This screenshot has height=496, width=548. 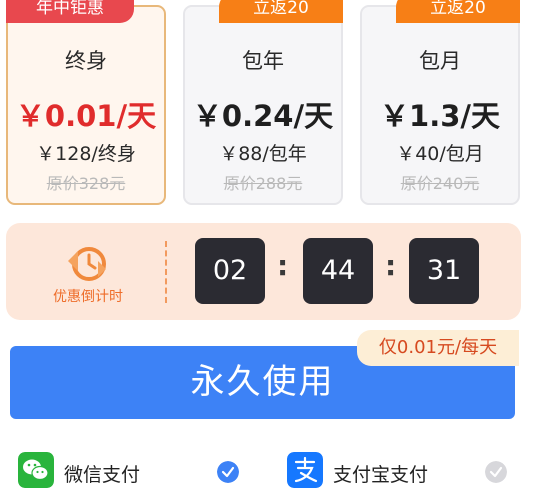 What do you see at coordinates (102, 475) in the screenshot?
I see `wechat-pay-label: 微信支付` at bounding box center [102, 475].